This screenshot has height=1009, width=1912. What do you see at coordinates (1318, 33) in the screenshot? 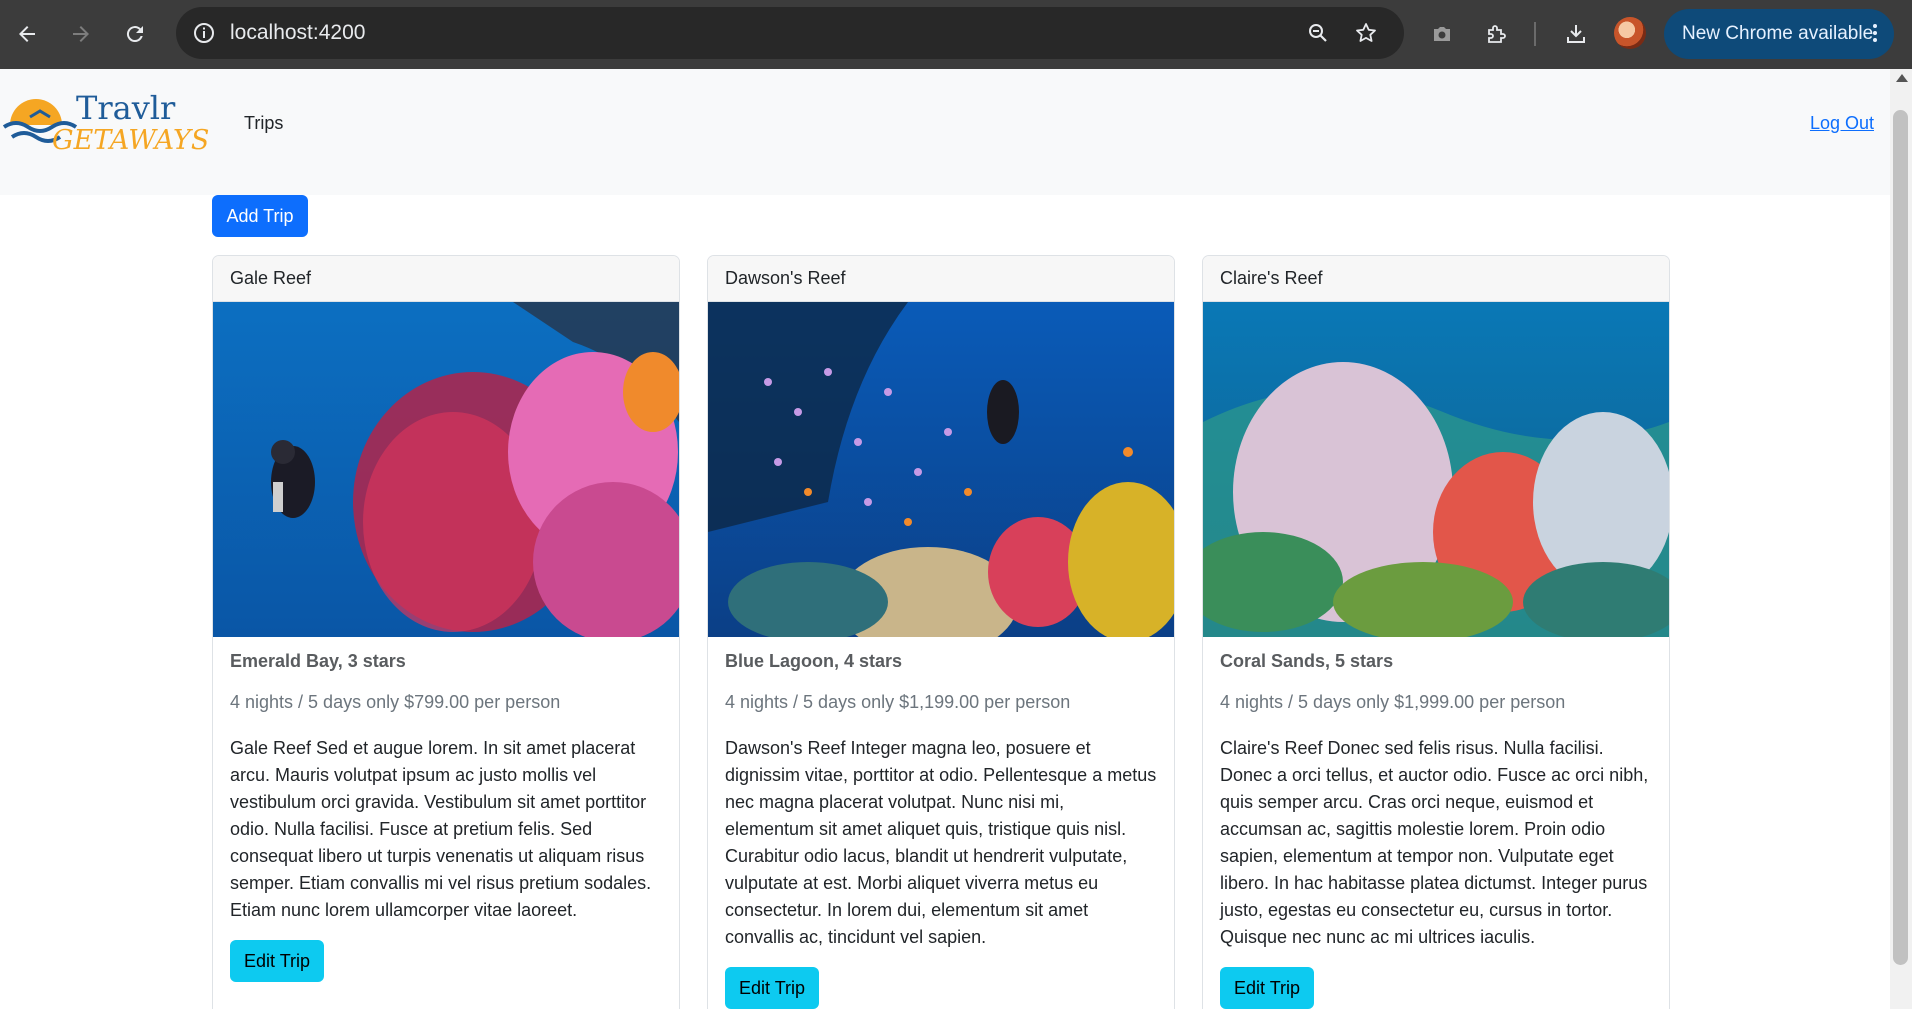
I see `zoom-icon` at bounding box center [1318, 33].